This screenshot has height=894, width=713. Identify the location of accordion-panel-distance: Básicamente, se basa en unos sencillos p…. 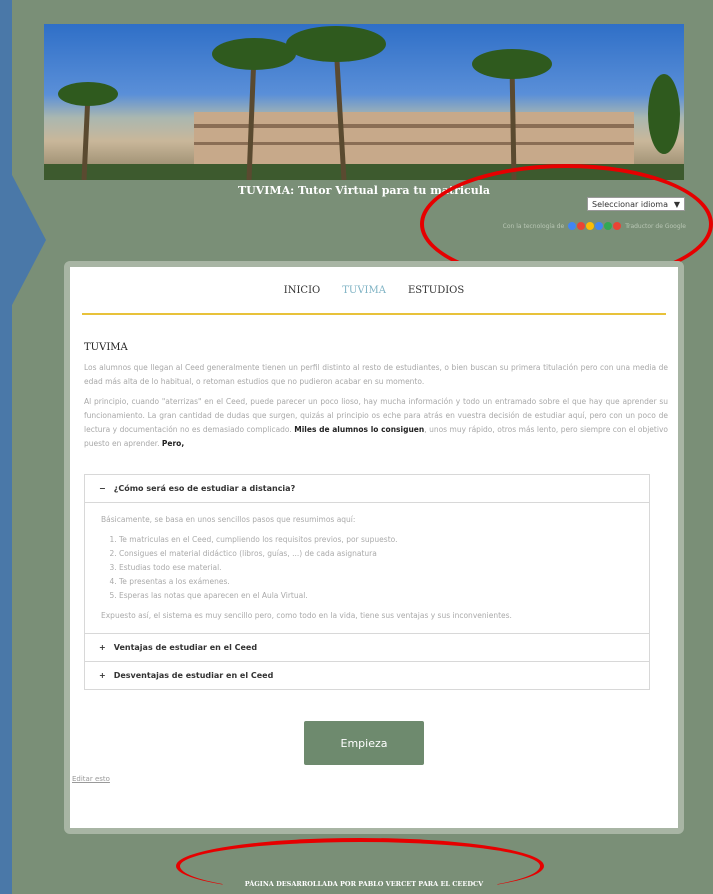
(367, 568).